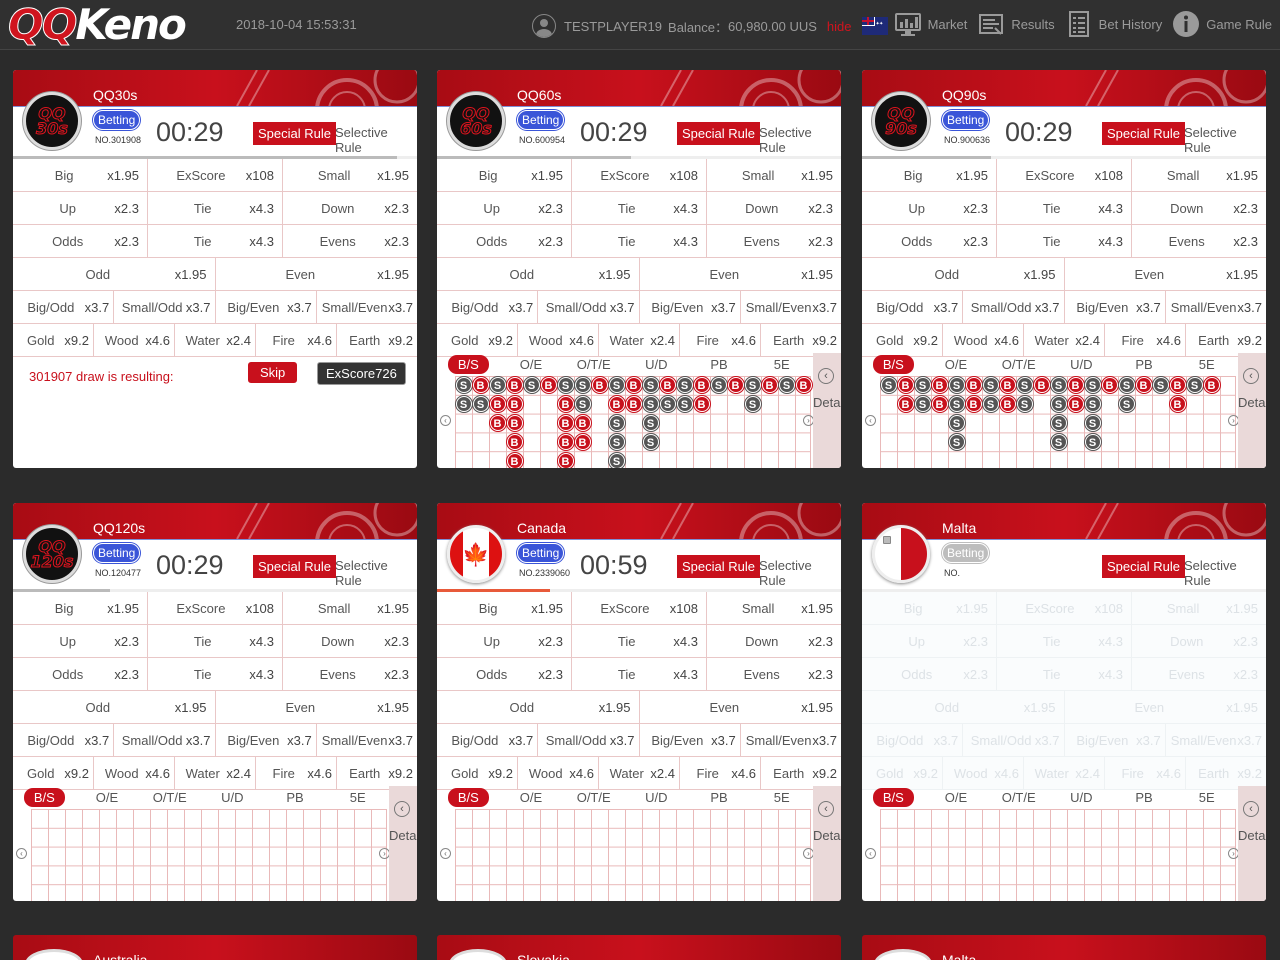 Image resolution: width=1280 pixels, height=960 pixels. Describe the element at coordinates (273, 372) in the screenshot. I see `skip-button: Skip` at that location.